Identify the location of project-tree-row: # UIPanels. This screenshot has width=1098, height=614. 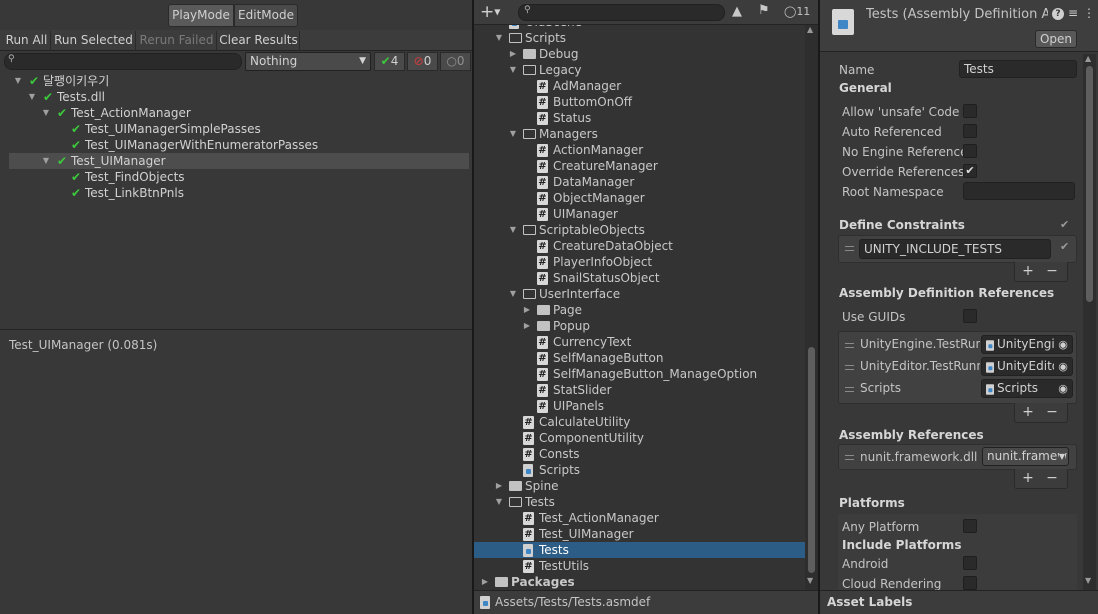
(639, 406).